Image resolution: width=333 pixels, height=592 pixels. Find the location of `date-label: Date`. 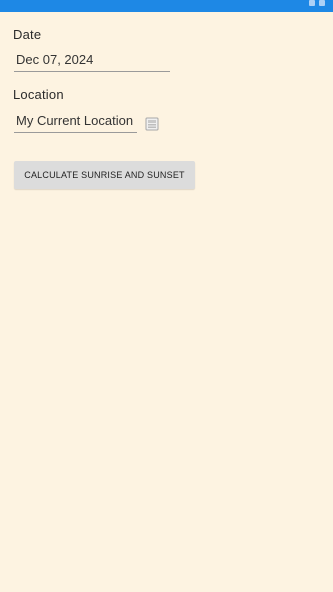

date-label: Date is located at coordinates (27, 34).